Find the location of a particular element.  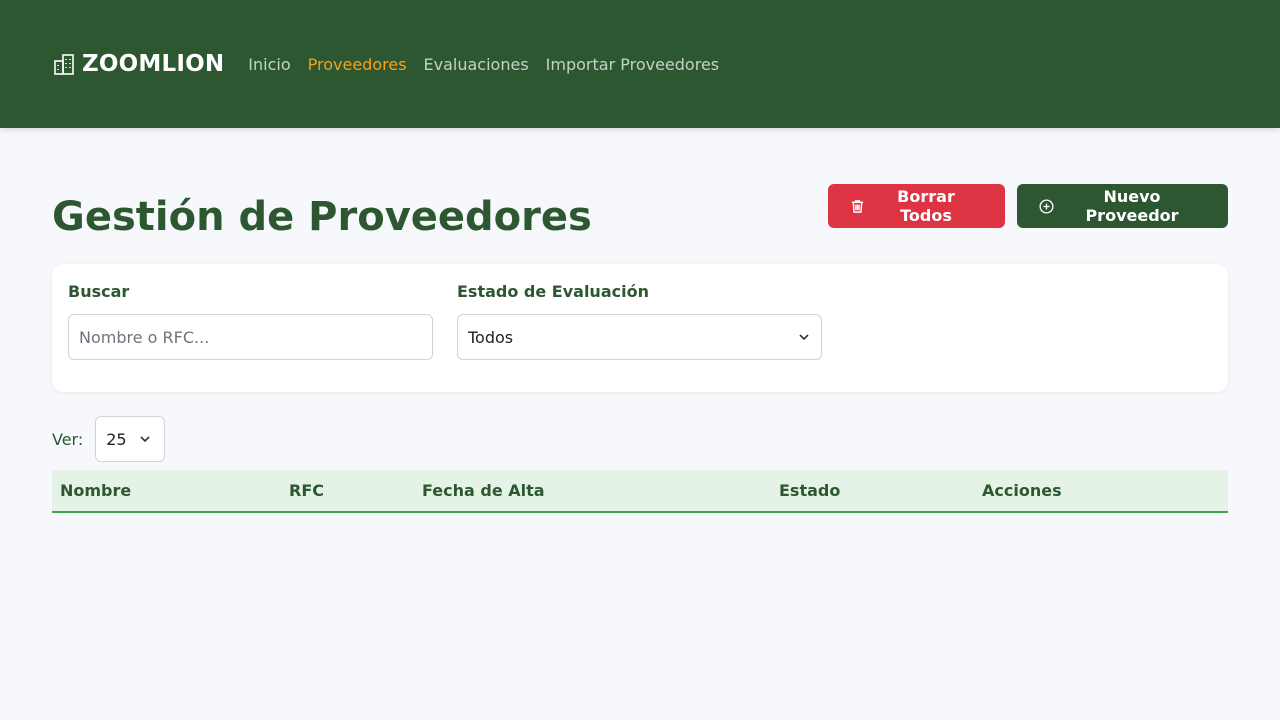

per-page-label: Ver: is located at coordinates (68, 439).